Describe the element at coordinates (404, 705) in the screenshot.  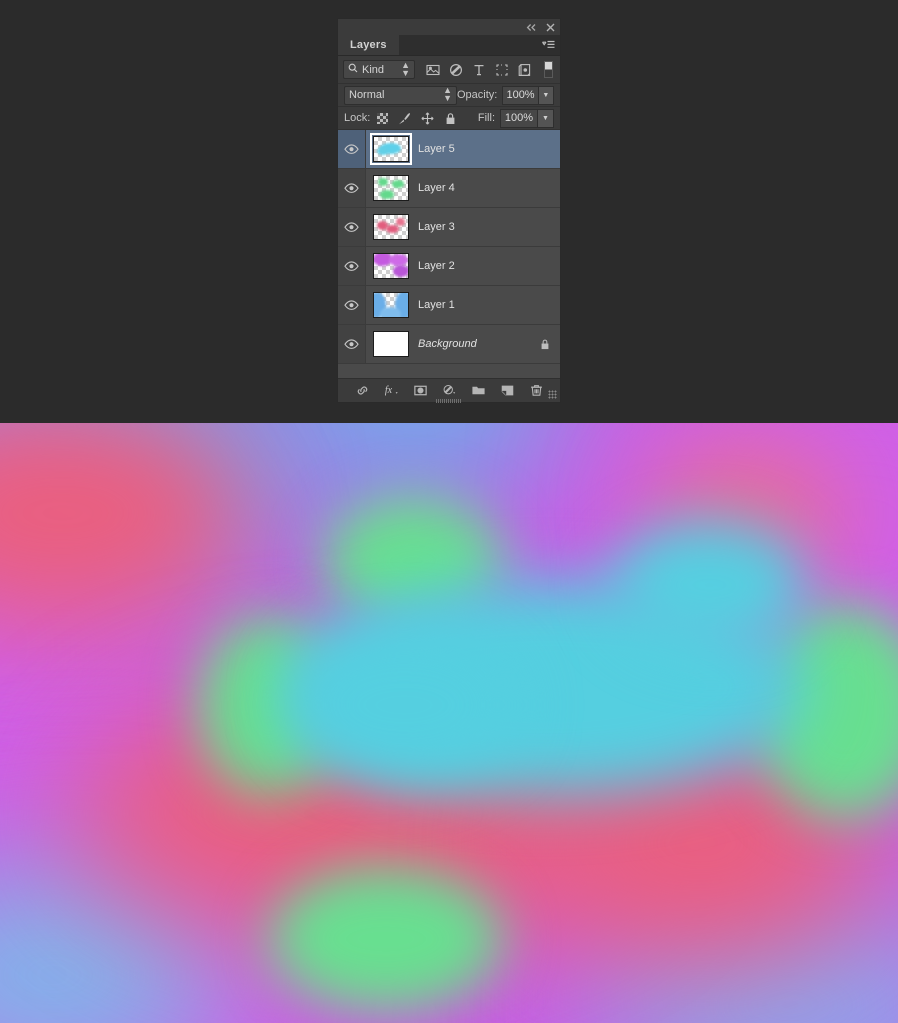
I see `canvas-blob-cyan-left-lobe` at that location.